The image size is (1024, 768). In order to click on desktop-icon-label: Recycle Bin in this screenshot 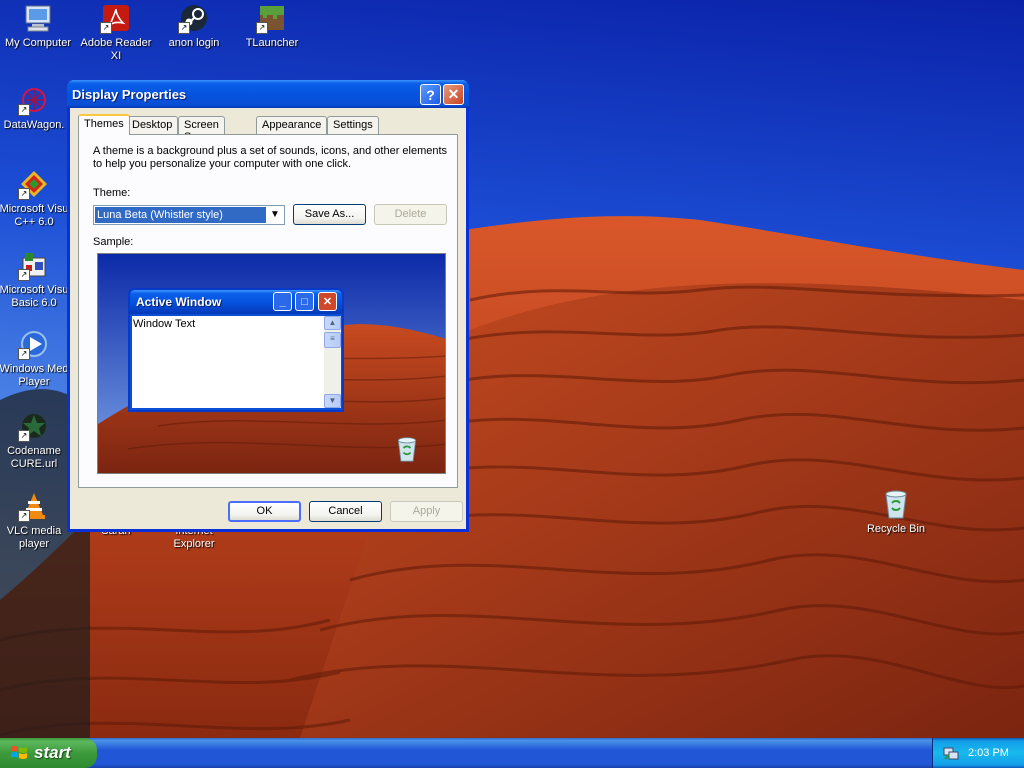, I will do `click(896, 529)`.